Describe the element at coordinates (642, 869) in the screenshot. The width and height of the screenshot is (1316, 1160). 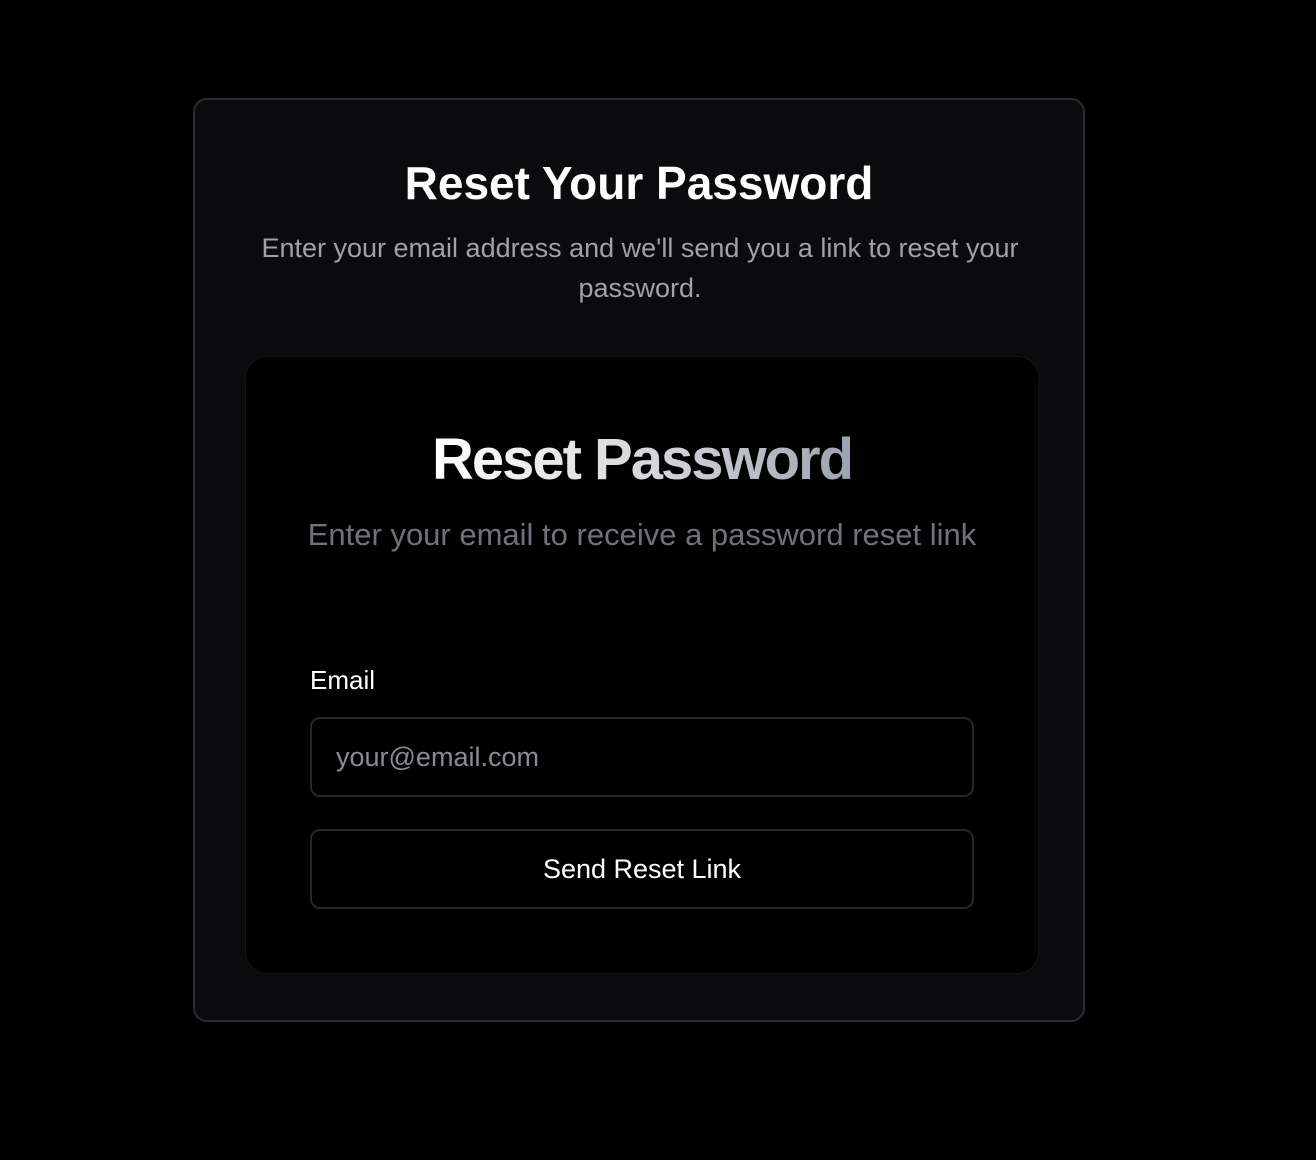
I see `send-reset-link-button: Send Reset Link` at that location.